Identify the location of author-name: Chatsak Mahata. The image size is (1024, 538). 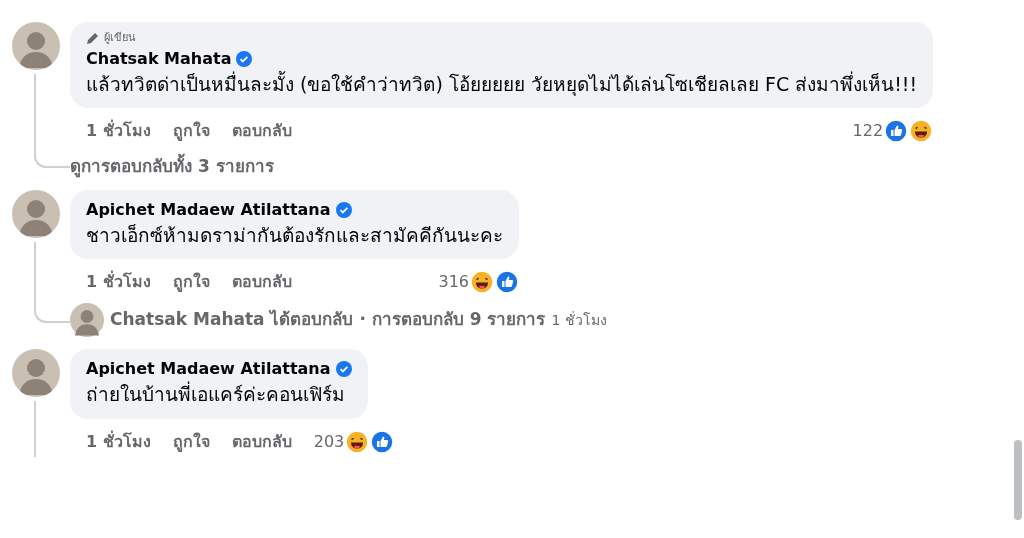
(159, 58).